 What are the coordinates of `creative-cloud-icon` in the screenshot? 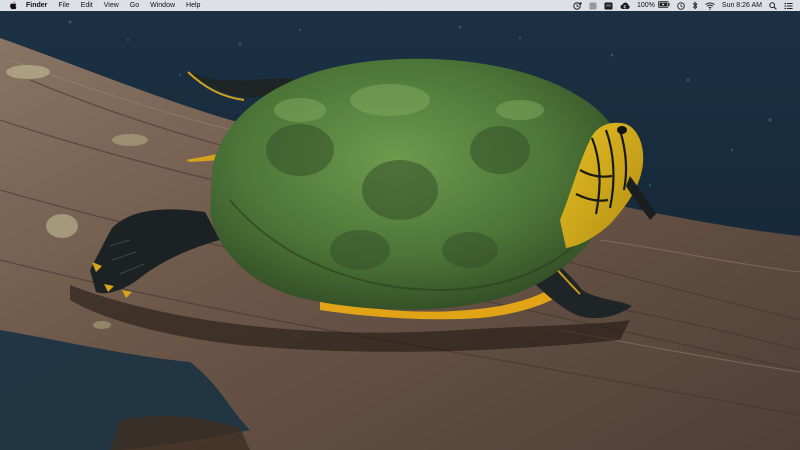 It's located at (625, 5).